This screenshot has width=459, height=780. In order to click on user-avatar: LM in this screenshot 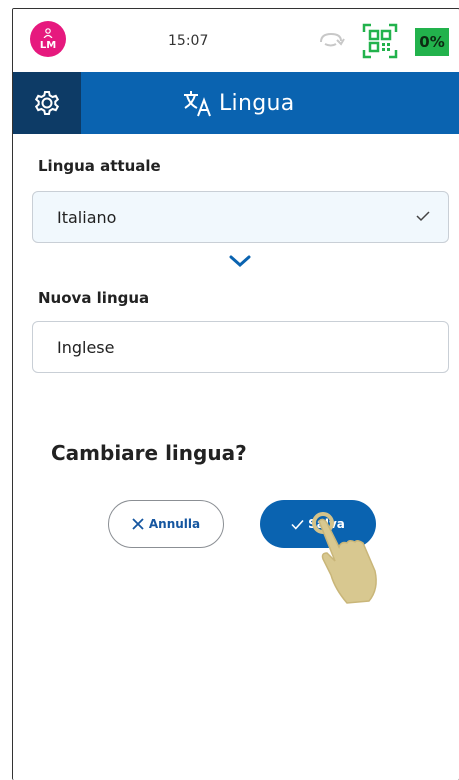, I will do `click(48, 39)`.